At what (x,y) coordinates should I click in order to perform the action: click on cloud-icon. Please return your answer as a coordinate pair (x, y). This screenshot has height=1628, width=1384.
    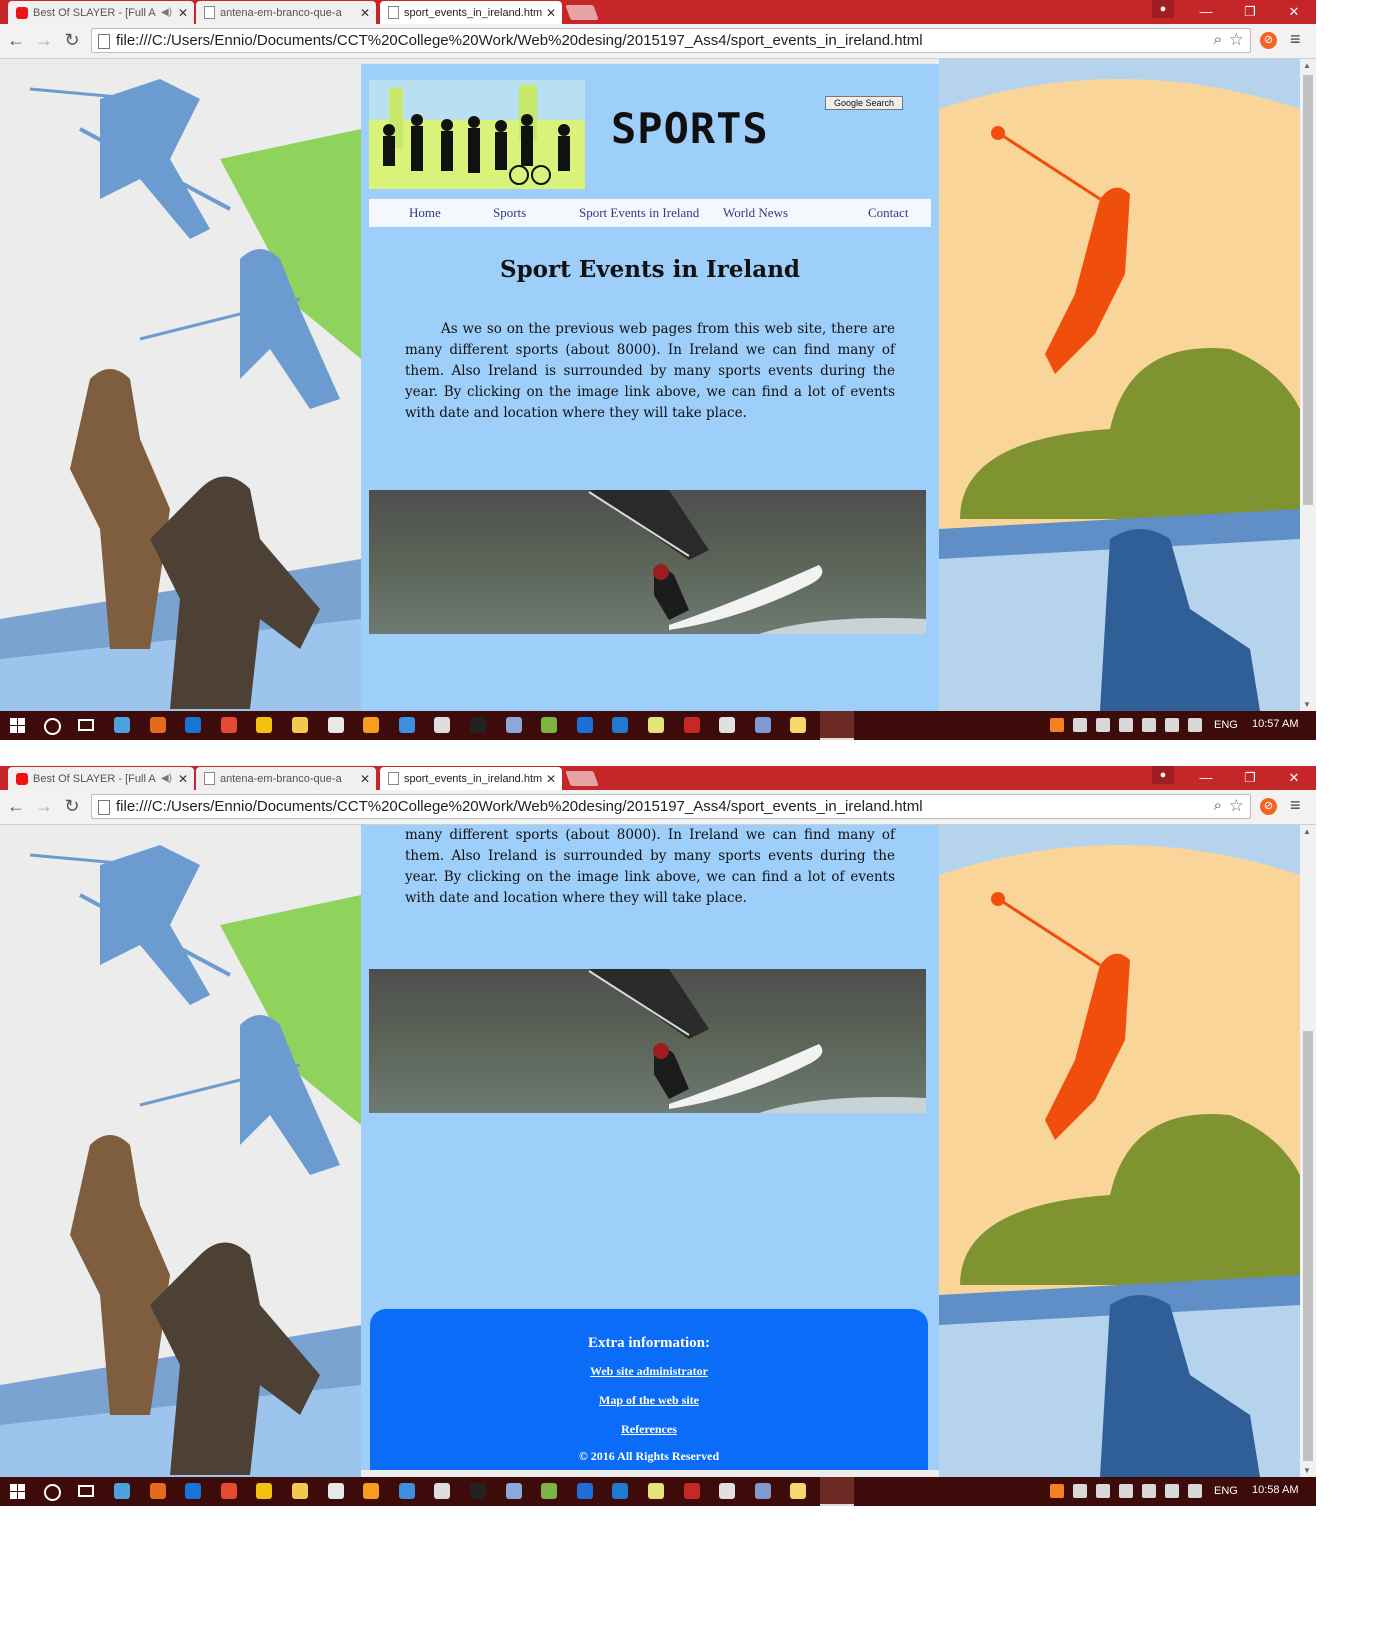
    Looking at the image, I should click on (1080, 725).